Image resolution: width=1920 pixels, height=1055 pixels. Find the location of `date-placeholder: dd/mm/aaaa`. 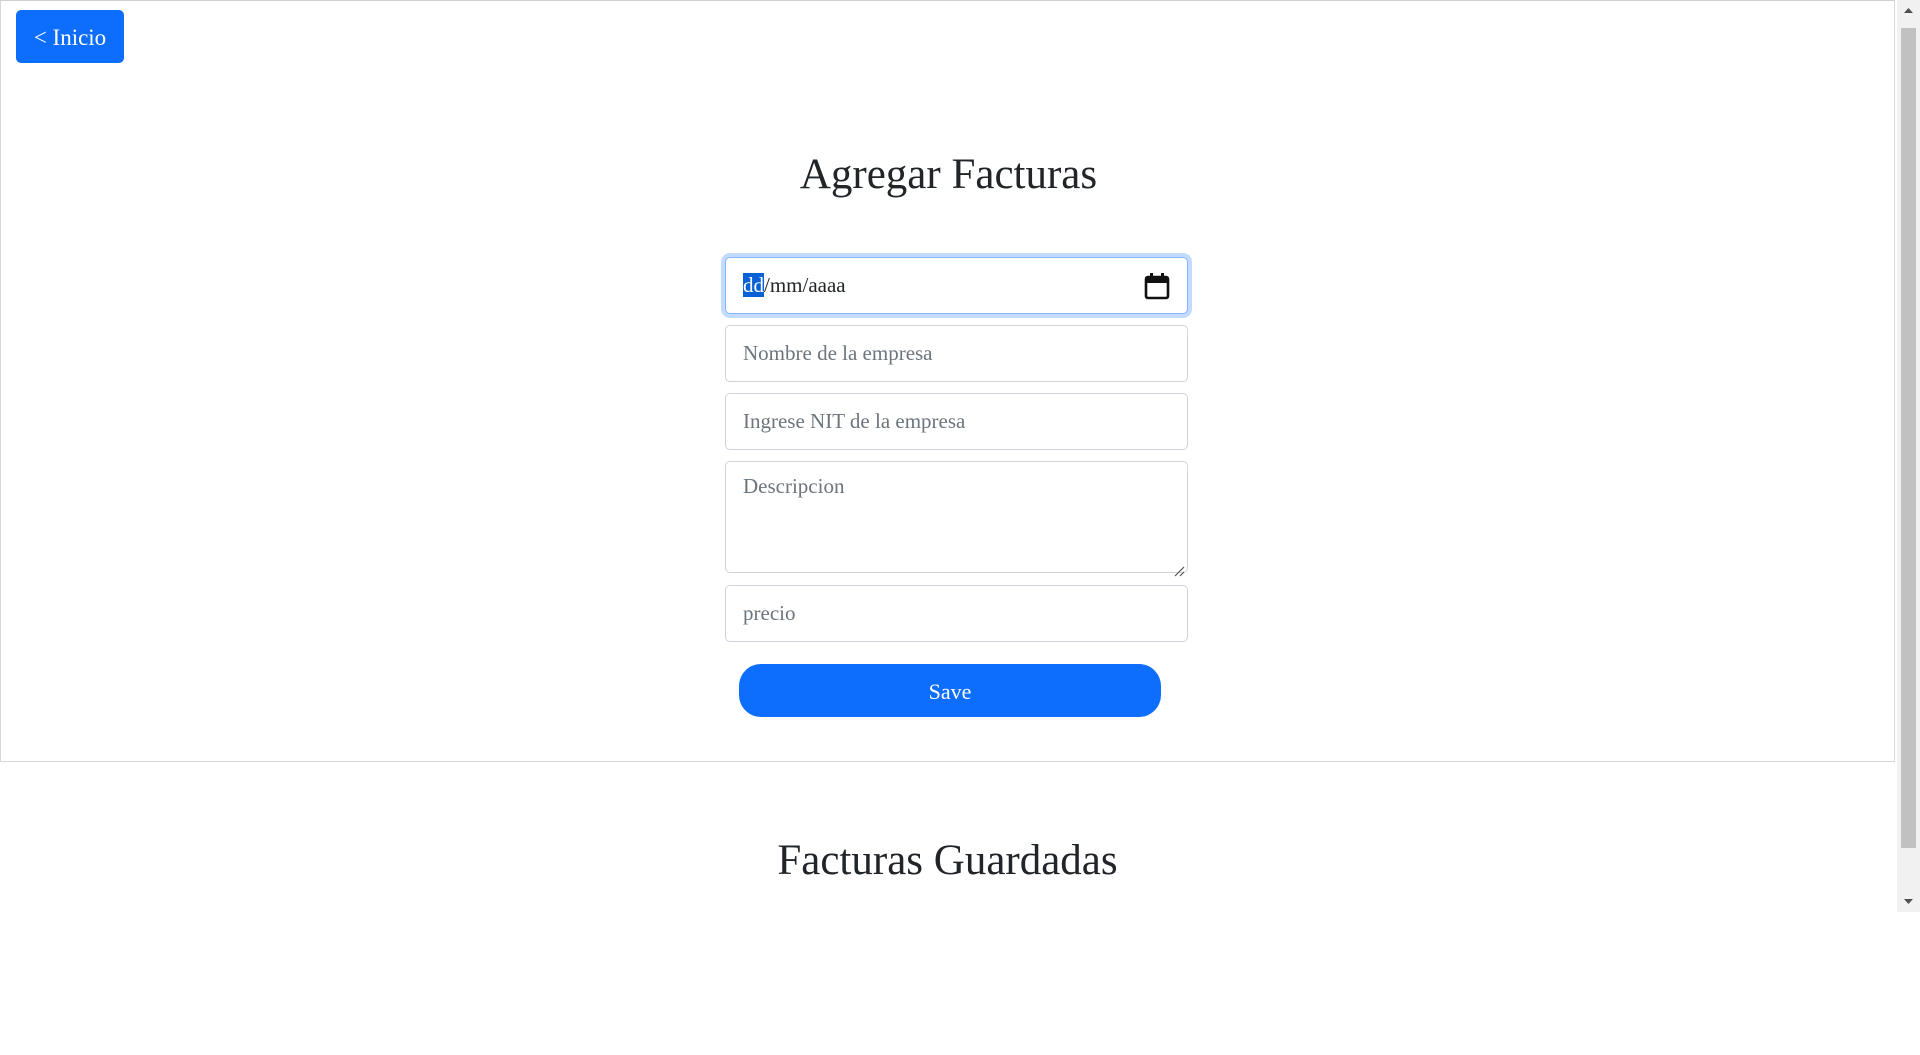

date-placeholder: dd/mm/aaaa is located at coordinates (794, 285).